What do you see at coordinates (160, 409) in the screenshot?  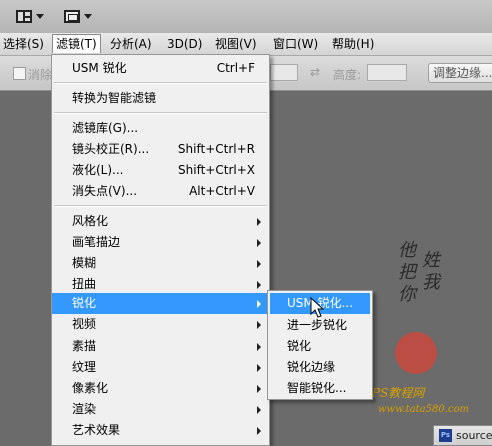 I see `menu-item-render: 渲染` at bounding box center [160, 409].